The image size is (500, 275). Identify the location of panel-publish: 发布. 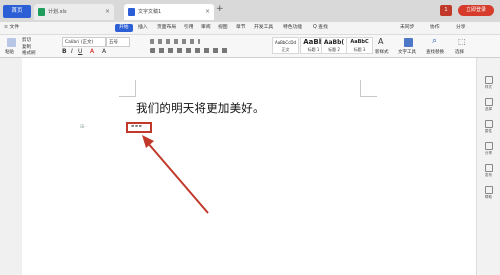
(488, 171).